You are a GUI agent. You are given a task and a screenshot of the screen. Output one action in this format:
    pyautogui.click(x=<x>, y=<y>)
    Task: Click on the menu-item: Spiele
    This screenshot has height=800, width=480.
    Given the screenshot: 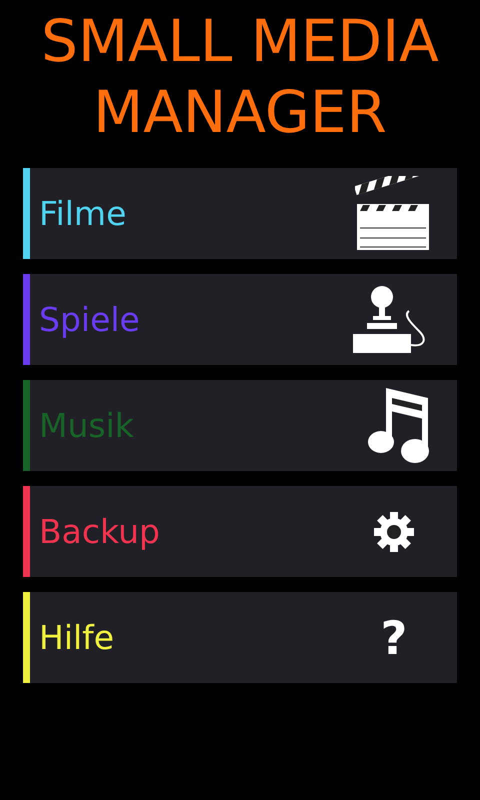 What is the action you would take?
    pyautogui.click(x=240, y=319)
    